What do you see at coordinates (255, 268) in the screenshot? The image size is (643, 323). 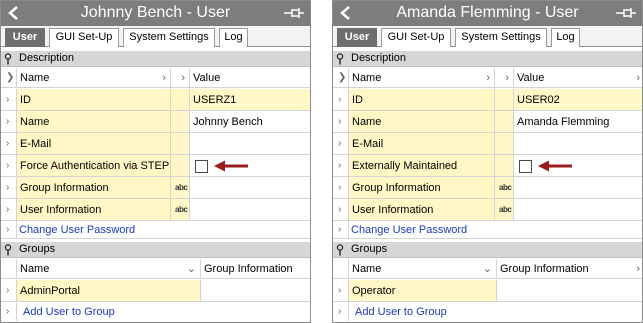 I see `groups-column-header-info: Group Information` at bounding box center [255, 268].